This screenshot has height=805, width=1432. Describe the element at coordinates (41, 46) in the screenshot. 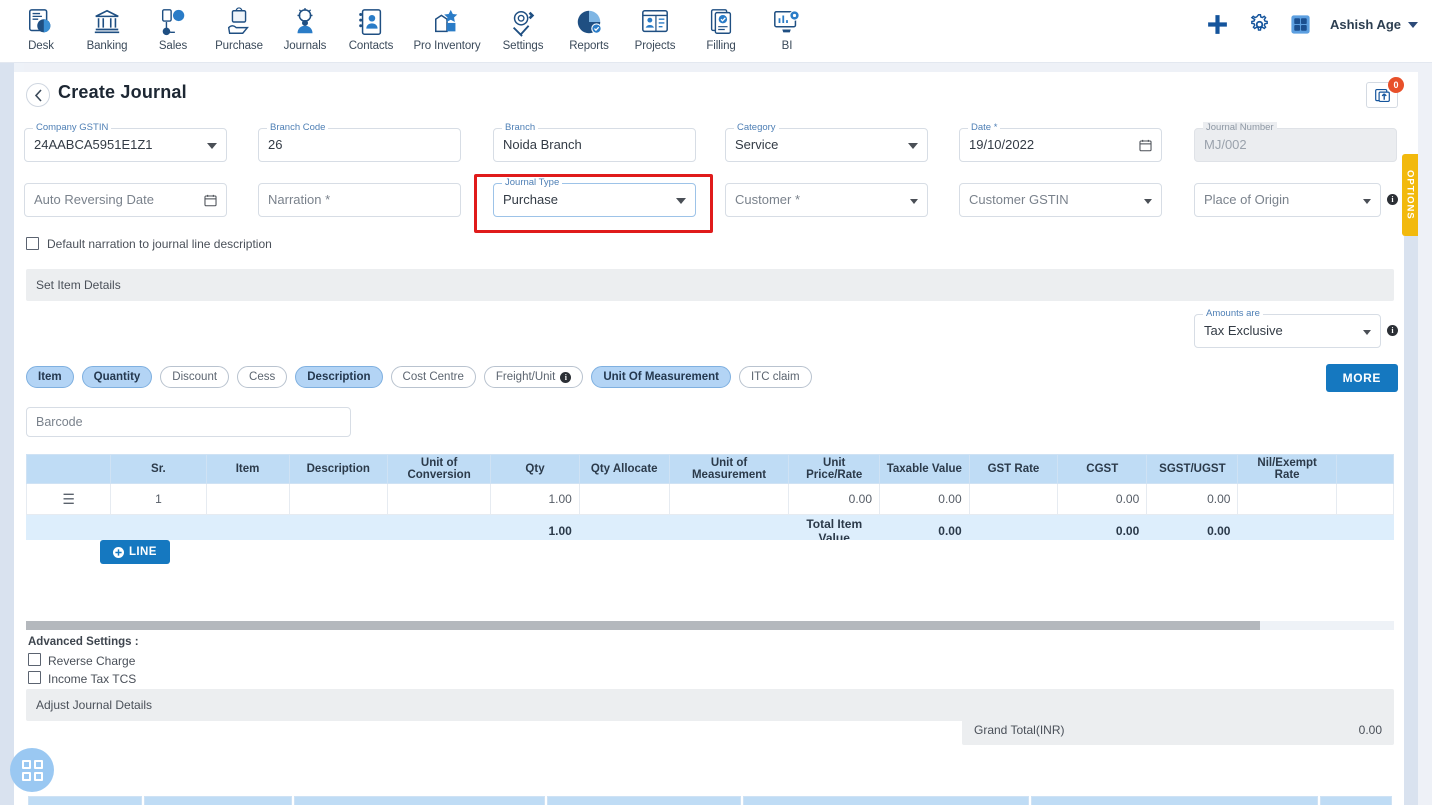

I see `nav-label: Desk` at that location.